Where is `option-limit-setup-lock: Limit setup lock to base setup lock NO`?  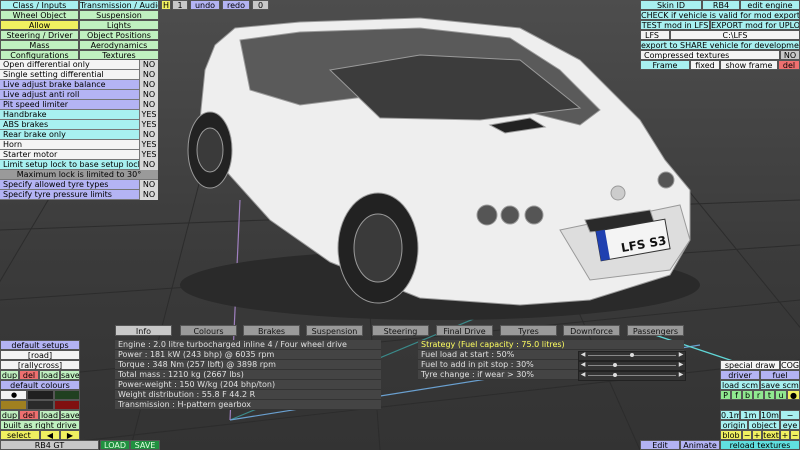
option-limit-setup-lock: Limit setup lock to base setup lock NO is located at coordinates (79, 165).